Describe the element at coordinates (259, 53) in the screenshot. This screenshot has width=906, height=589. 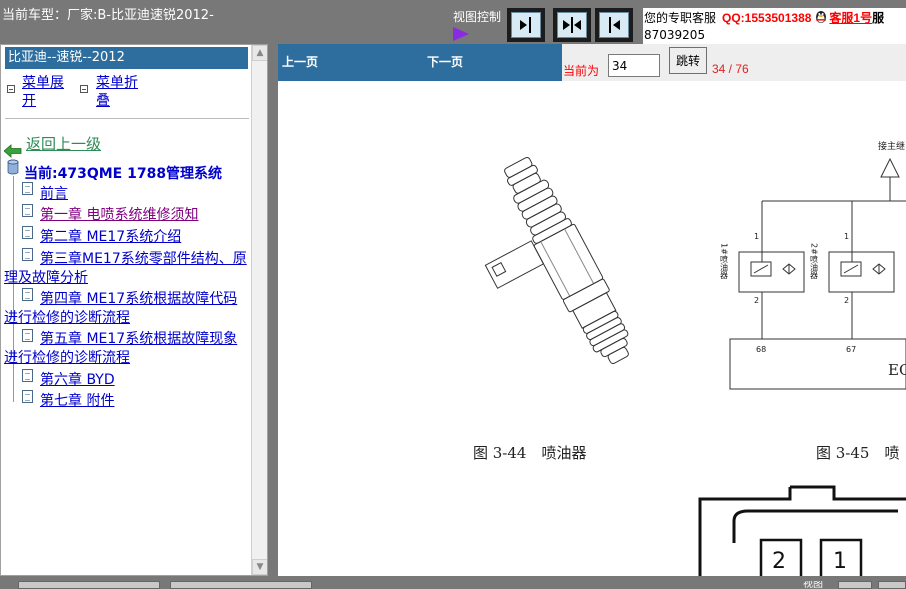
I see `scroll-up-button: ▲` at that location.